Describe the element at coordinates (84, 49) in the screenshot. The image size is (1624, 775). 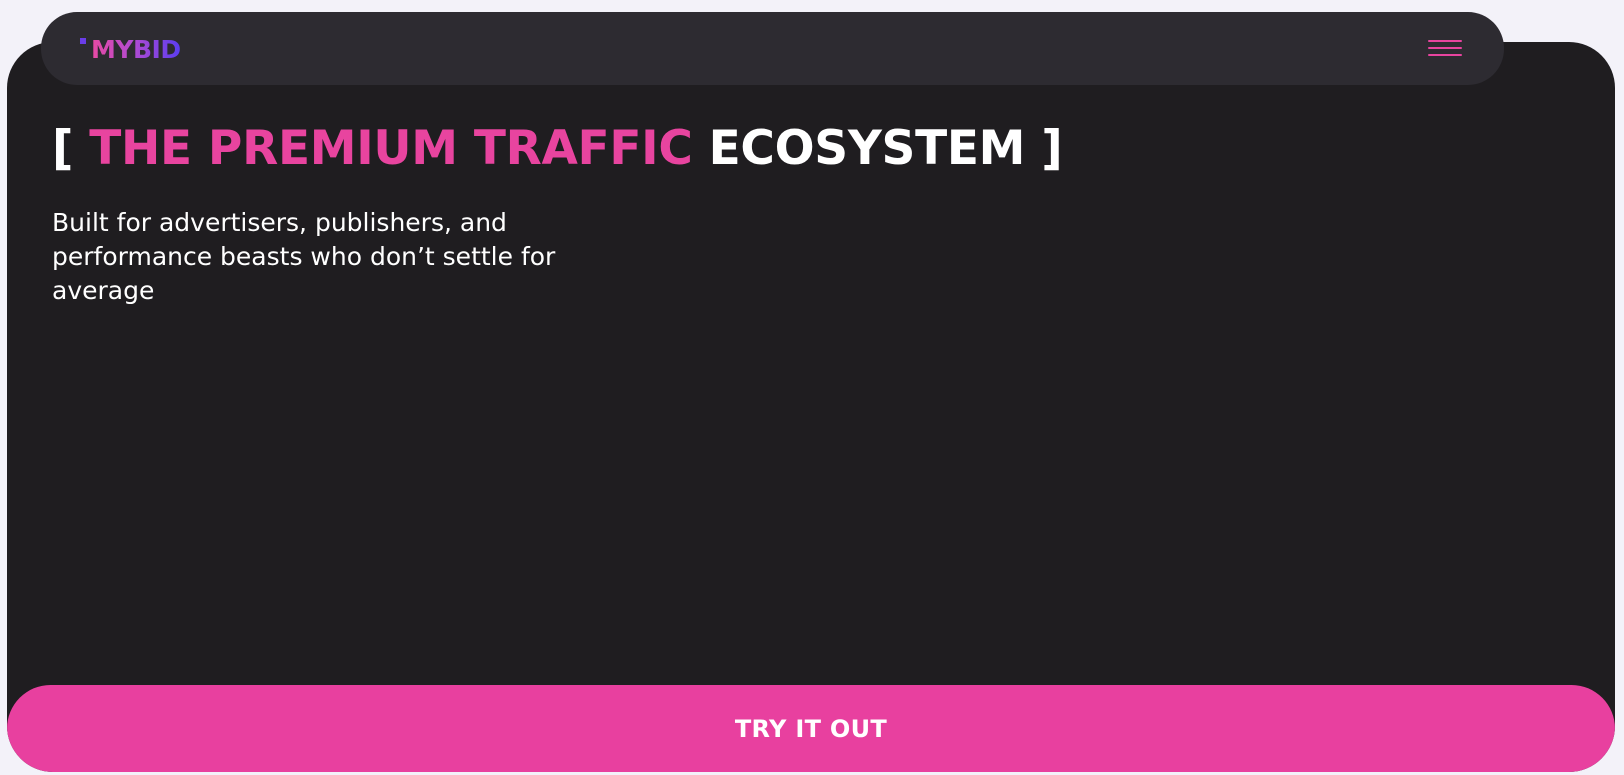
I see `logo-mark-icon` at that location.